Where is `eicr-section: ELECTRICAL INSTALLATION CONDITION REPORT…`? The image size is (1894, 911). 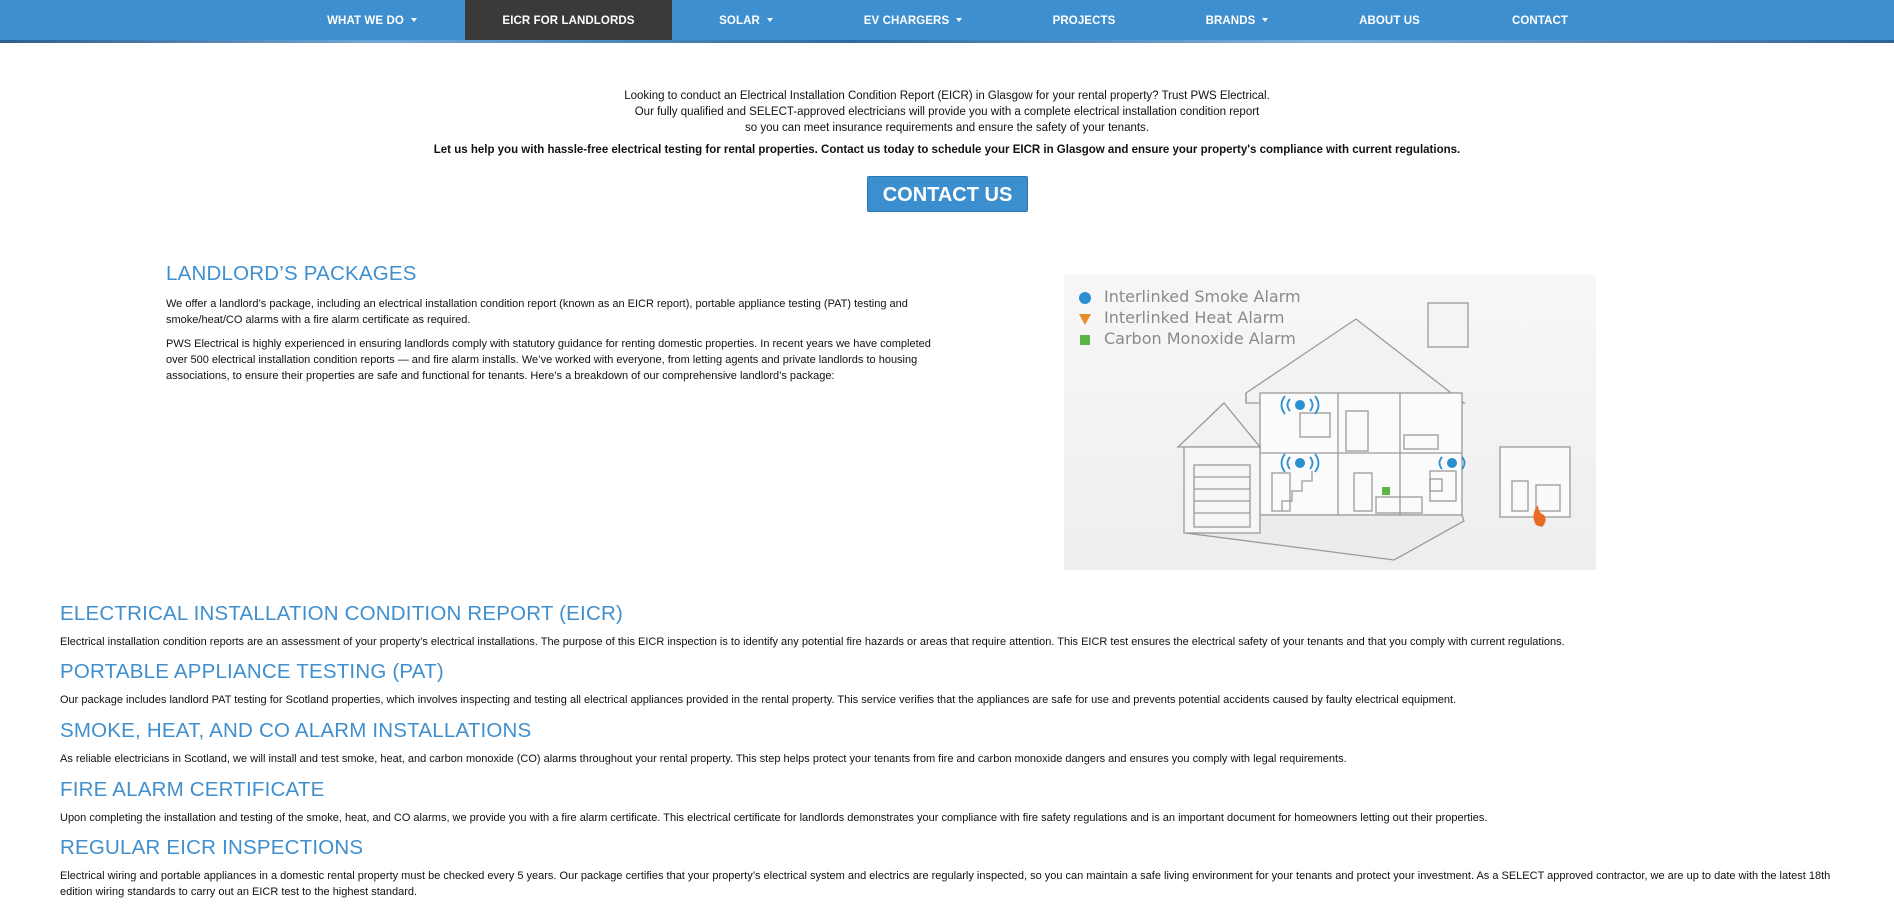
eicr-section: ELECTRICAL INSTALLATION CONDITION REPORT… is located at coordinates (955, 626).